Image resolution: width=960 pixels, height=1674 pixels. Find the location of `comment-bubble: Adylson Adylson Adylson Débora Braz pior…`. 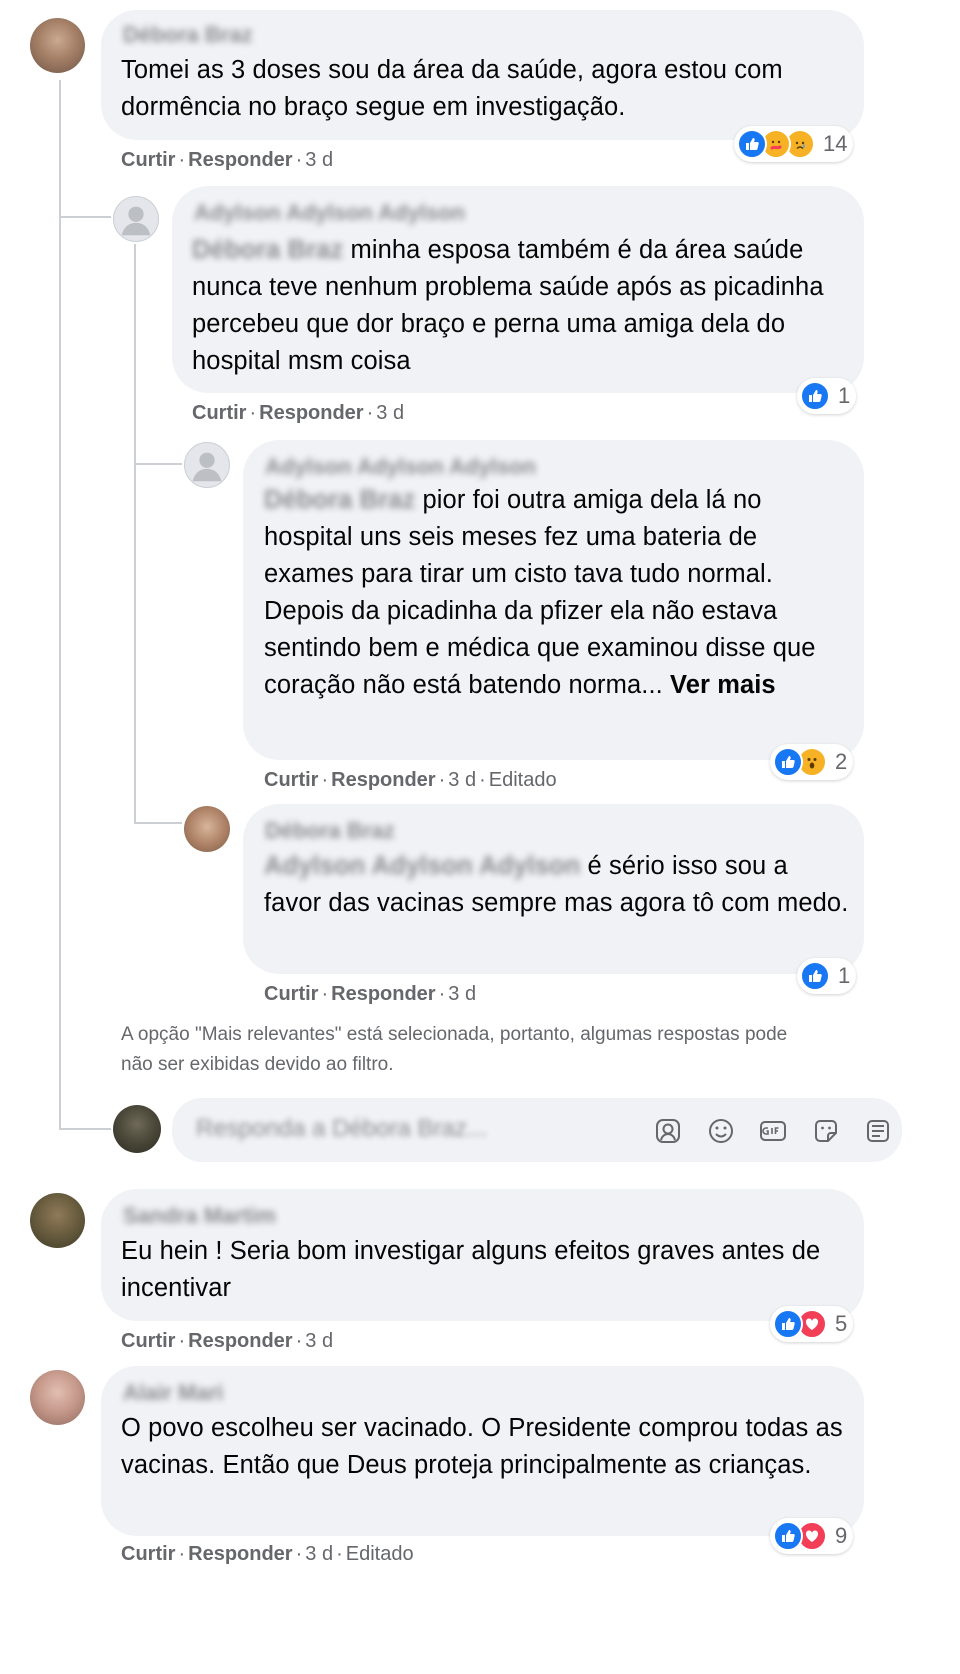

comment-bubble: Adylson Adylson Adylson Débora Braz pior… is located at coordinates (553, 600).